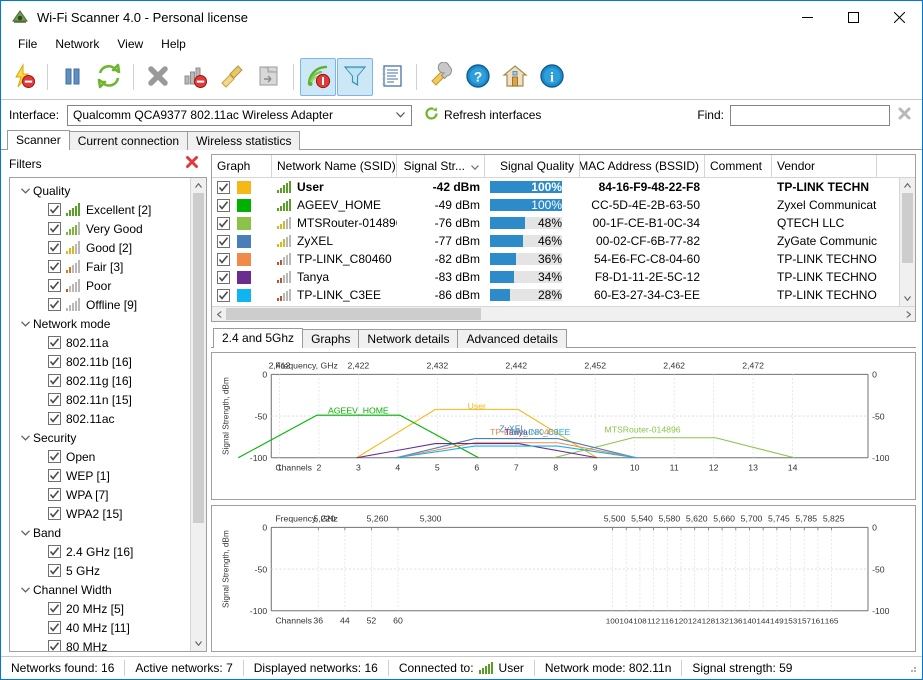 This screenshot has height=680, width=923. What do you see at coordinates (563, 313) in the screenshot?
I see `table-hscrollbar` at bounding box center [563, 313].